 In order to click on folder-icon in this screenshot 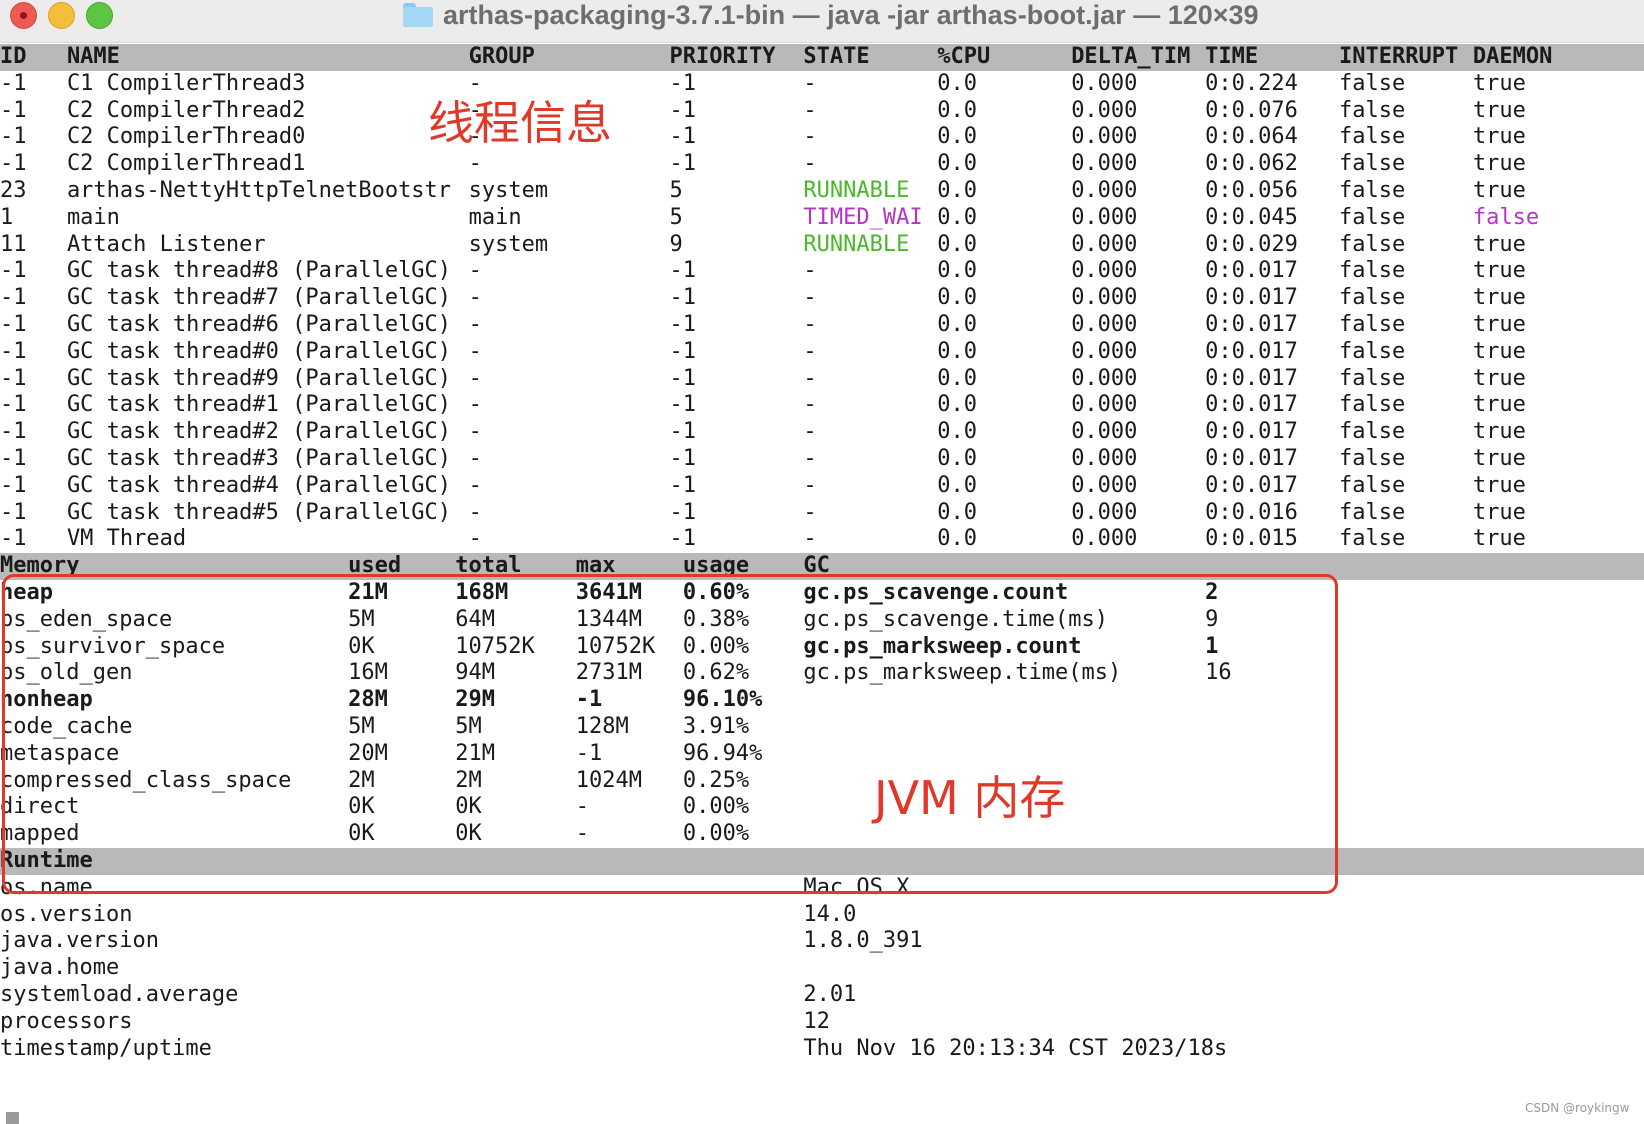, I will do `click(418, 15)`.